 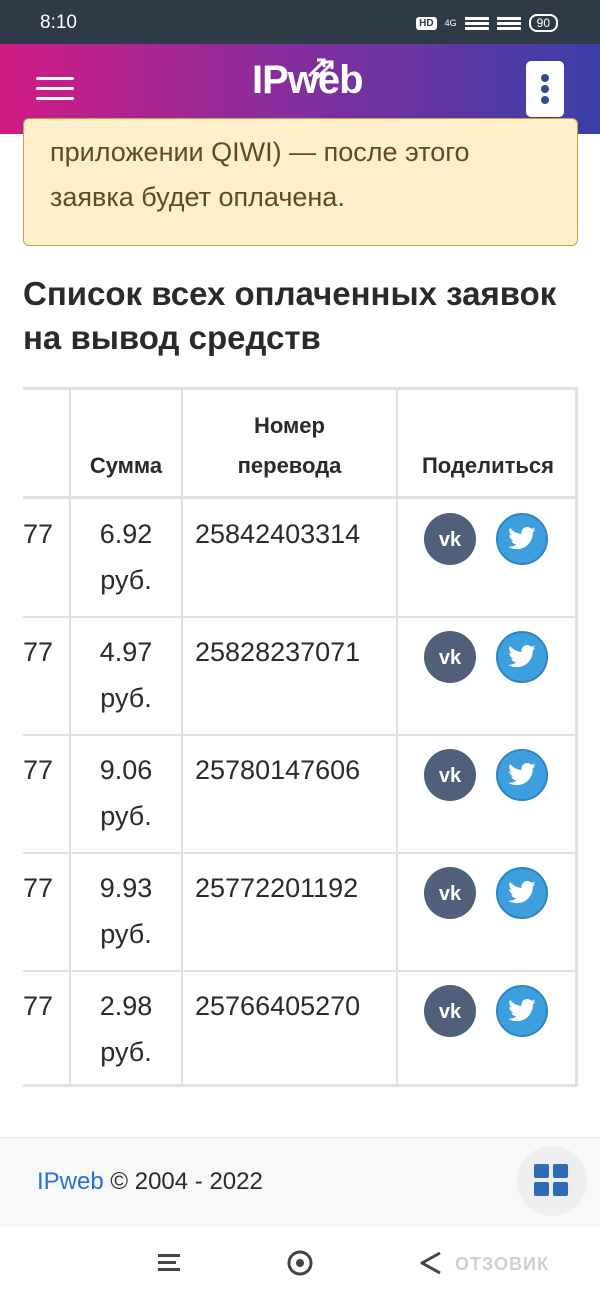 I want to click on header-number-1: Номер, so click(x=289, y=425).